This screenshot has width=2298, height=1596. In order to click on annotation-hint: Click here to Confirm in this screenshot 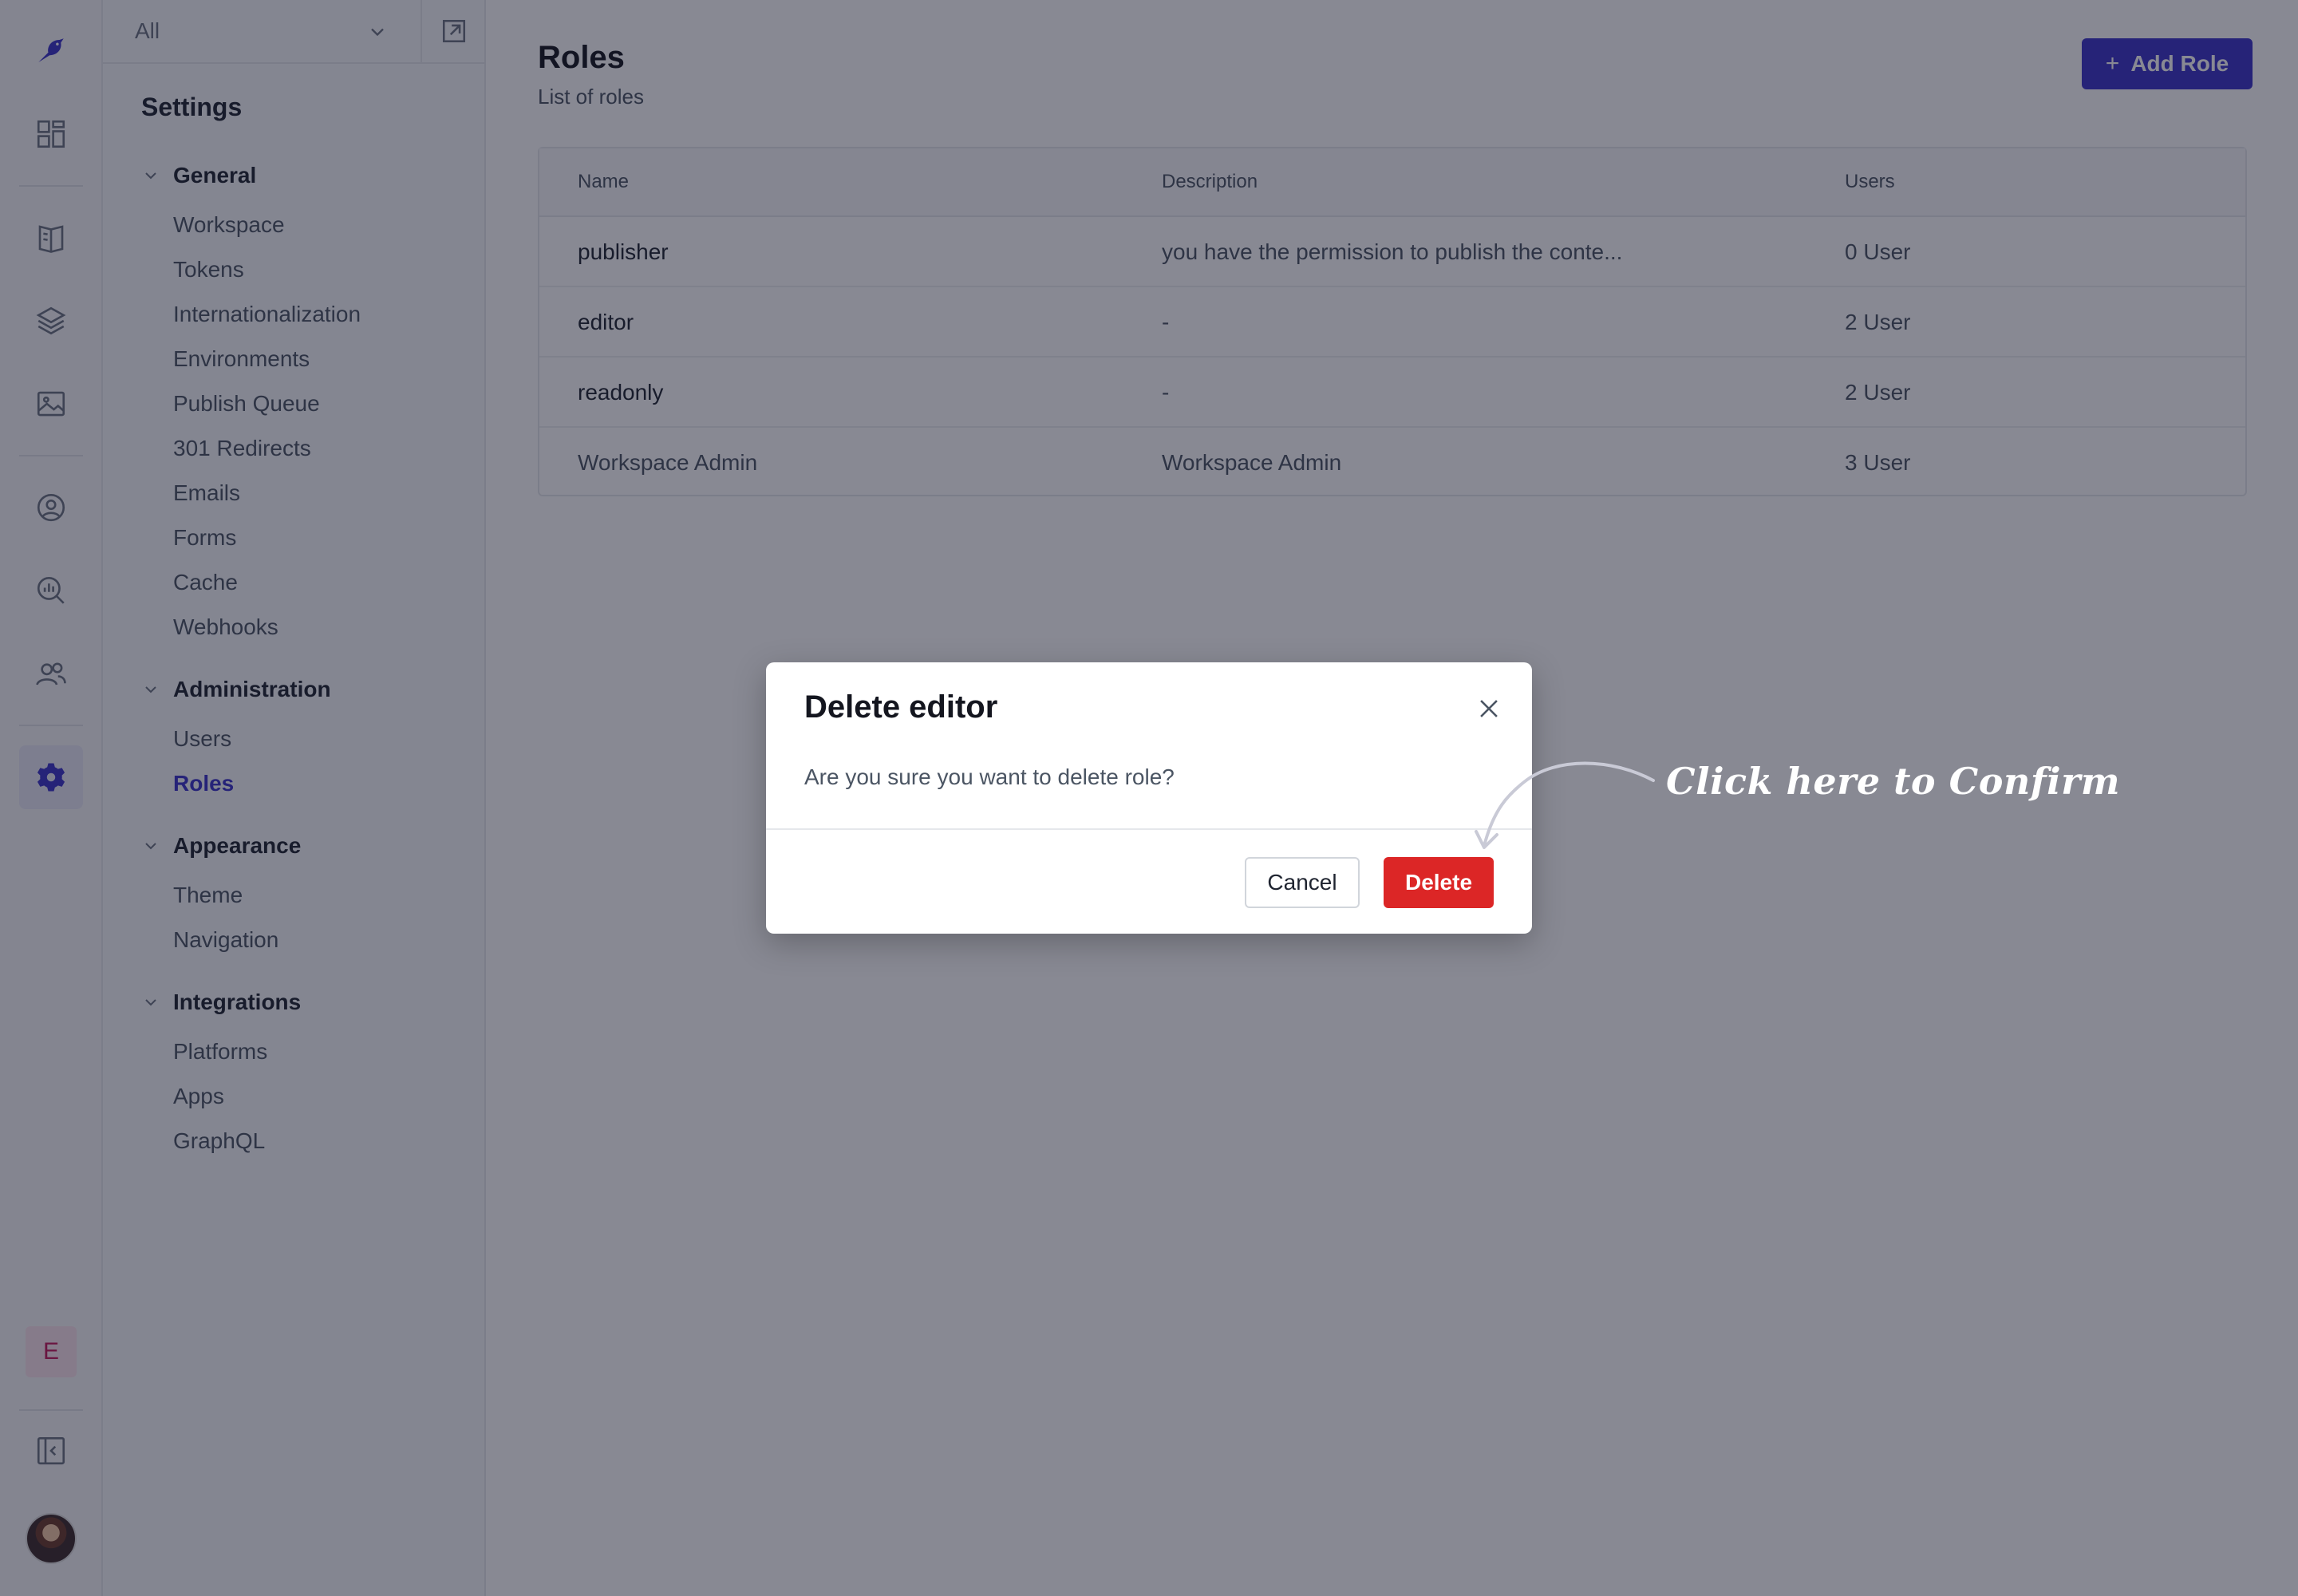, I will do `click(1893, 781)`.